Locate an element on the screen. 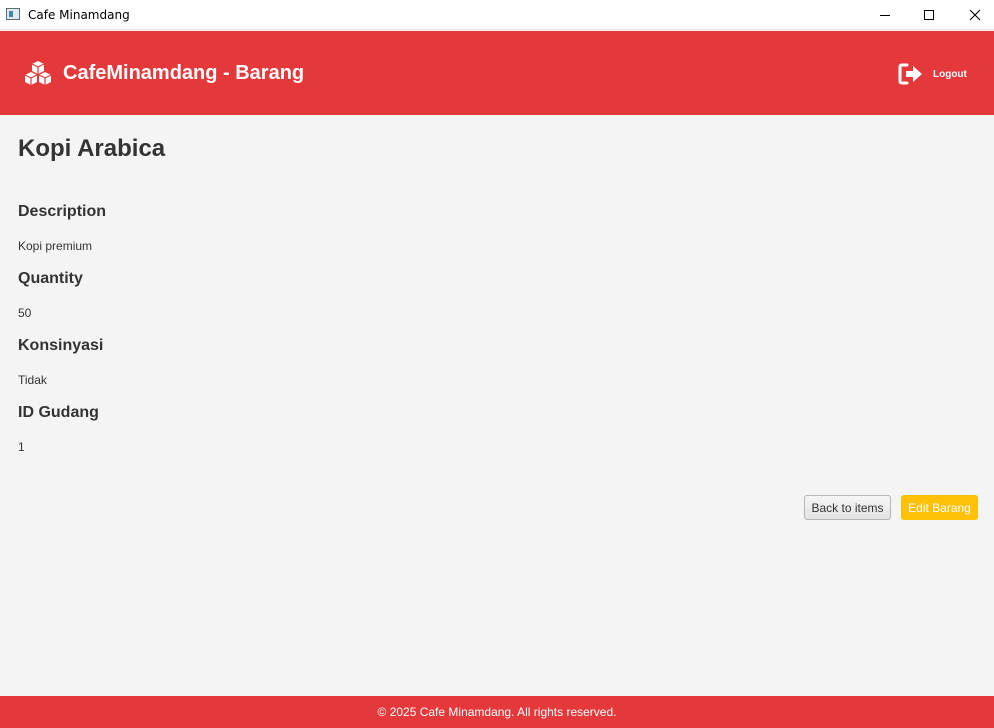 The height and width of the screenshot is (728, 994). minimize-button is located at coordinates (885, 15).